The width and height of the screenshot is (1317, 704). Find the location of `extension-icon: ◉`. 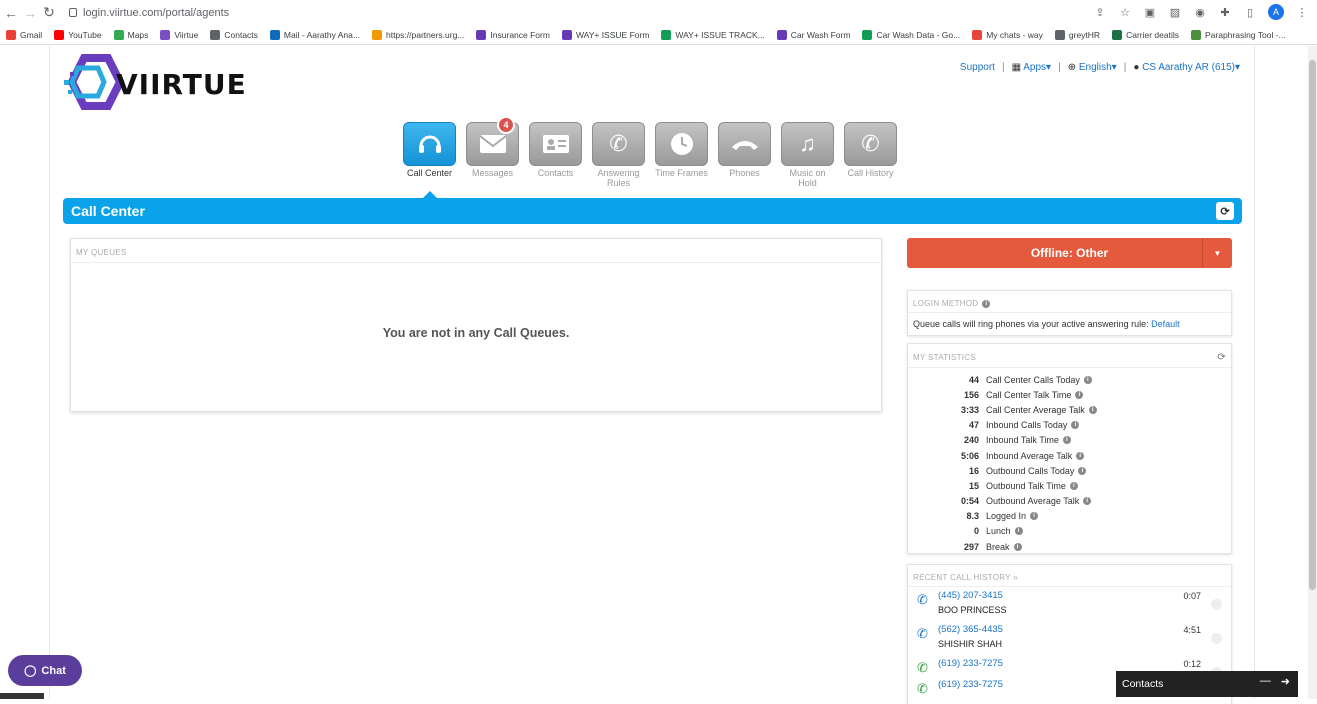

extension-icon: ◉ is located at coordinates (1200, 12).